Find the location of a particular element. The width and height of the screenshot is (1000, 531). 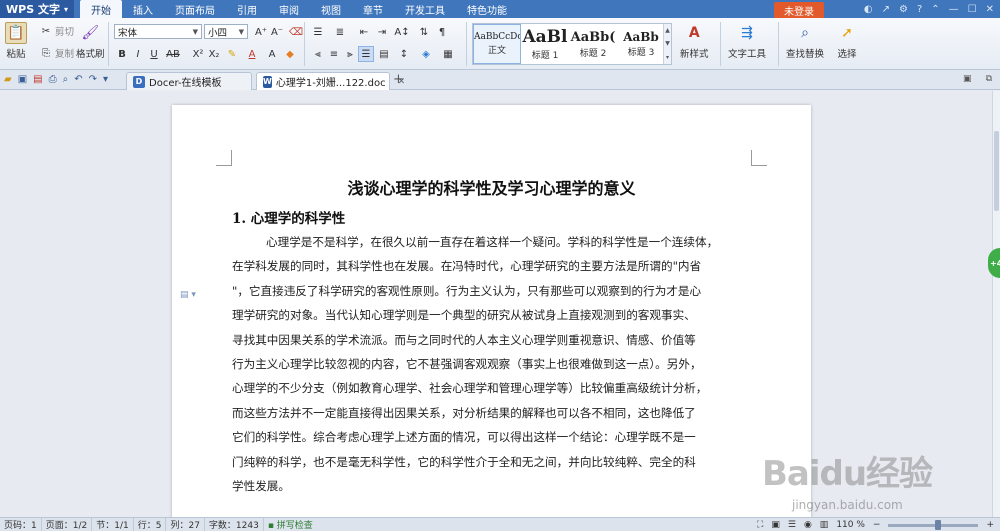

more-icon: ▾ is located at coordinates (667, 57).